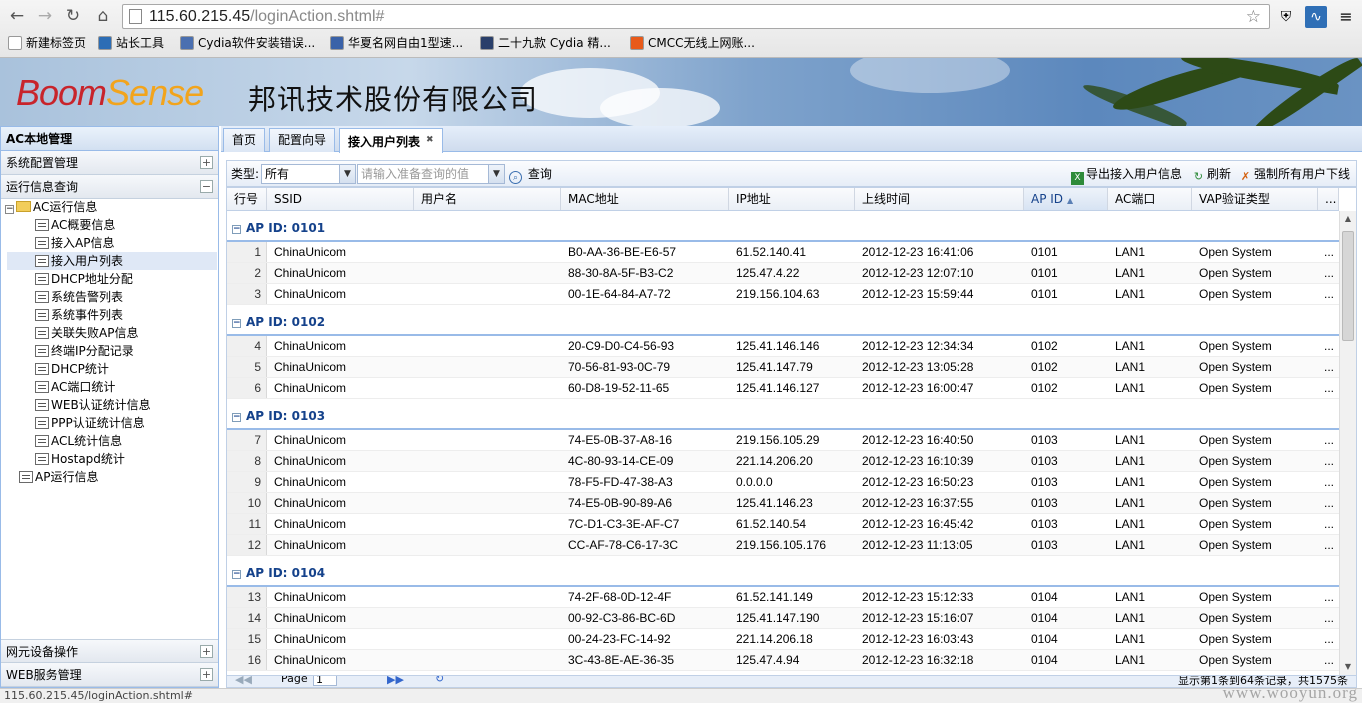 The image size is (1362, 703). Describe the element at coordinates (696, 16) in the screenshot. I see `address-bar: 115.60.215.45/loginAction.shtml# ☆` at that location.